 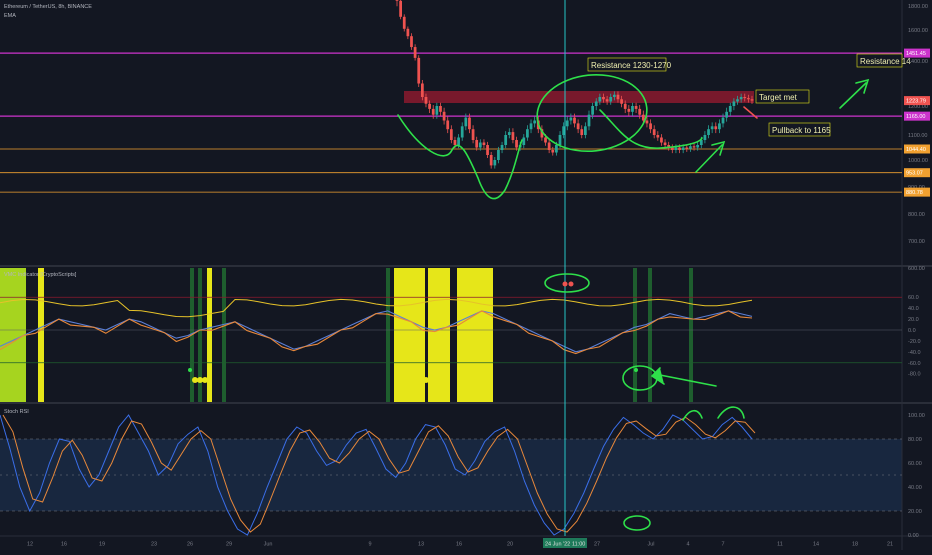 What do you see at coordinates (10, 16) in the screenshot?
I see `indicator-label: EMA` at bounding box center [10, 16].